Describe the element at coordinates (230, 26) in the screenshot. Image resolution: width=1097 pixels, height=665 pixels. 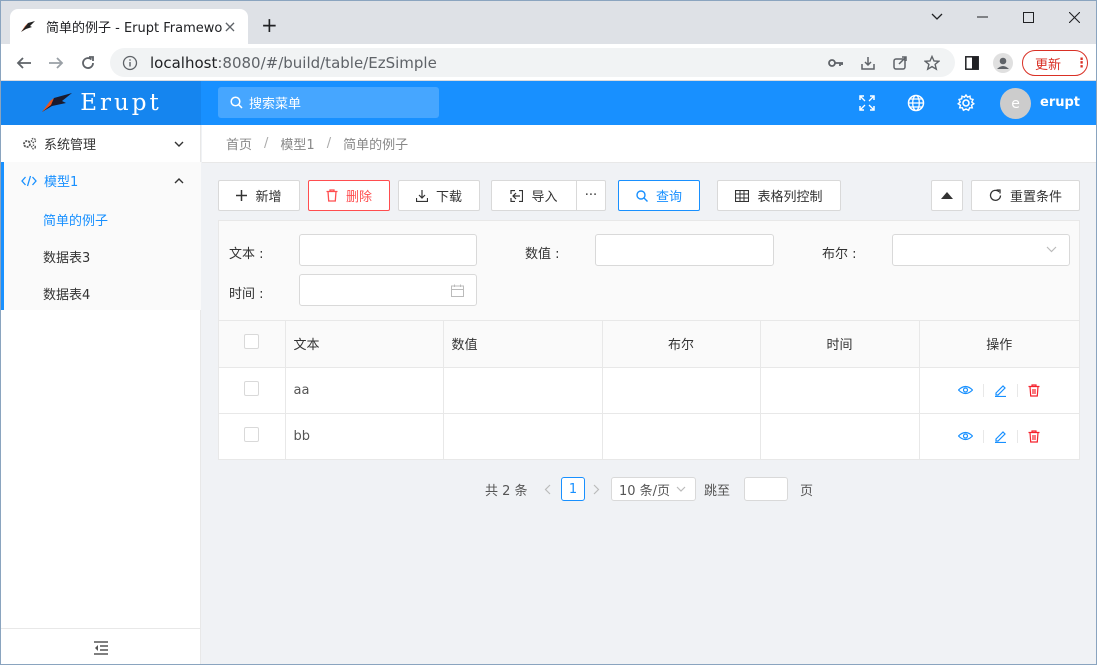
I see `close-tab-icon: ×` at that location.